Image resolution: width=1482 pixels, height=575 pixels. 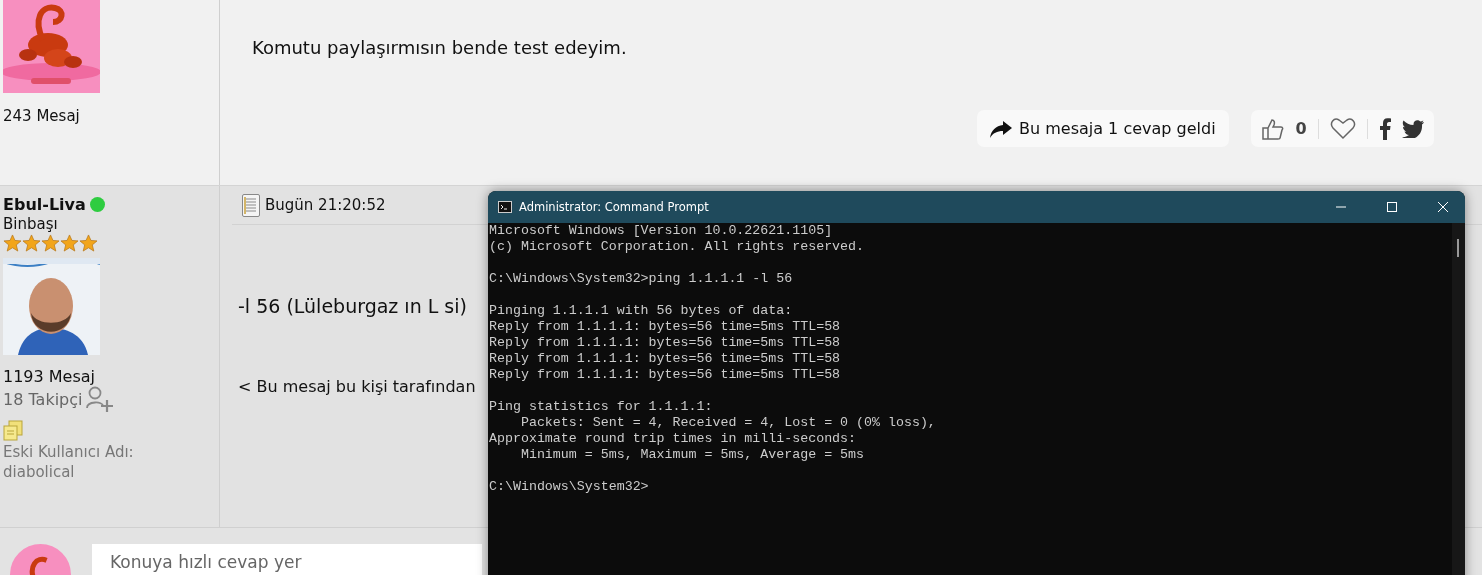 I want to click on old-username-label: Eski Kullanıcı Adı:, so click(x=68, y=452).